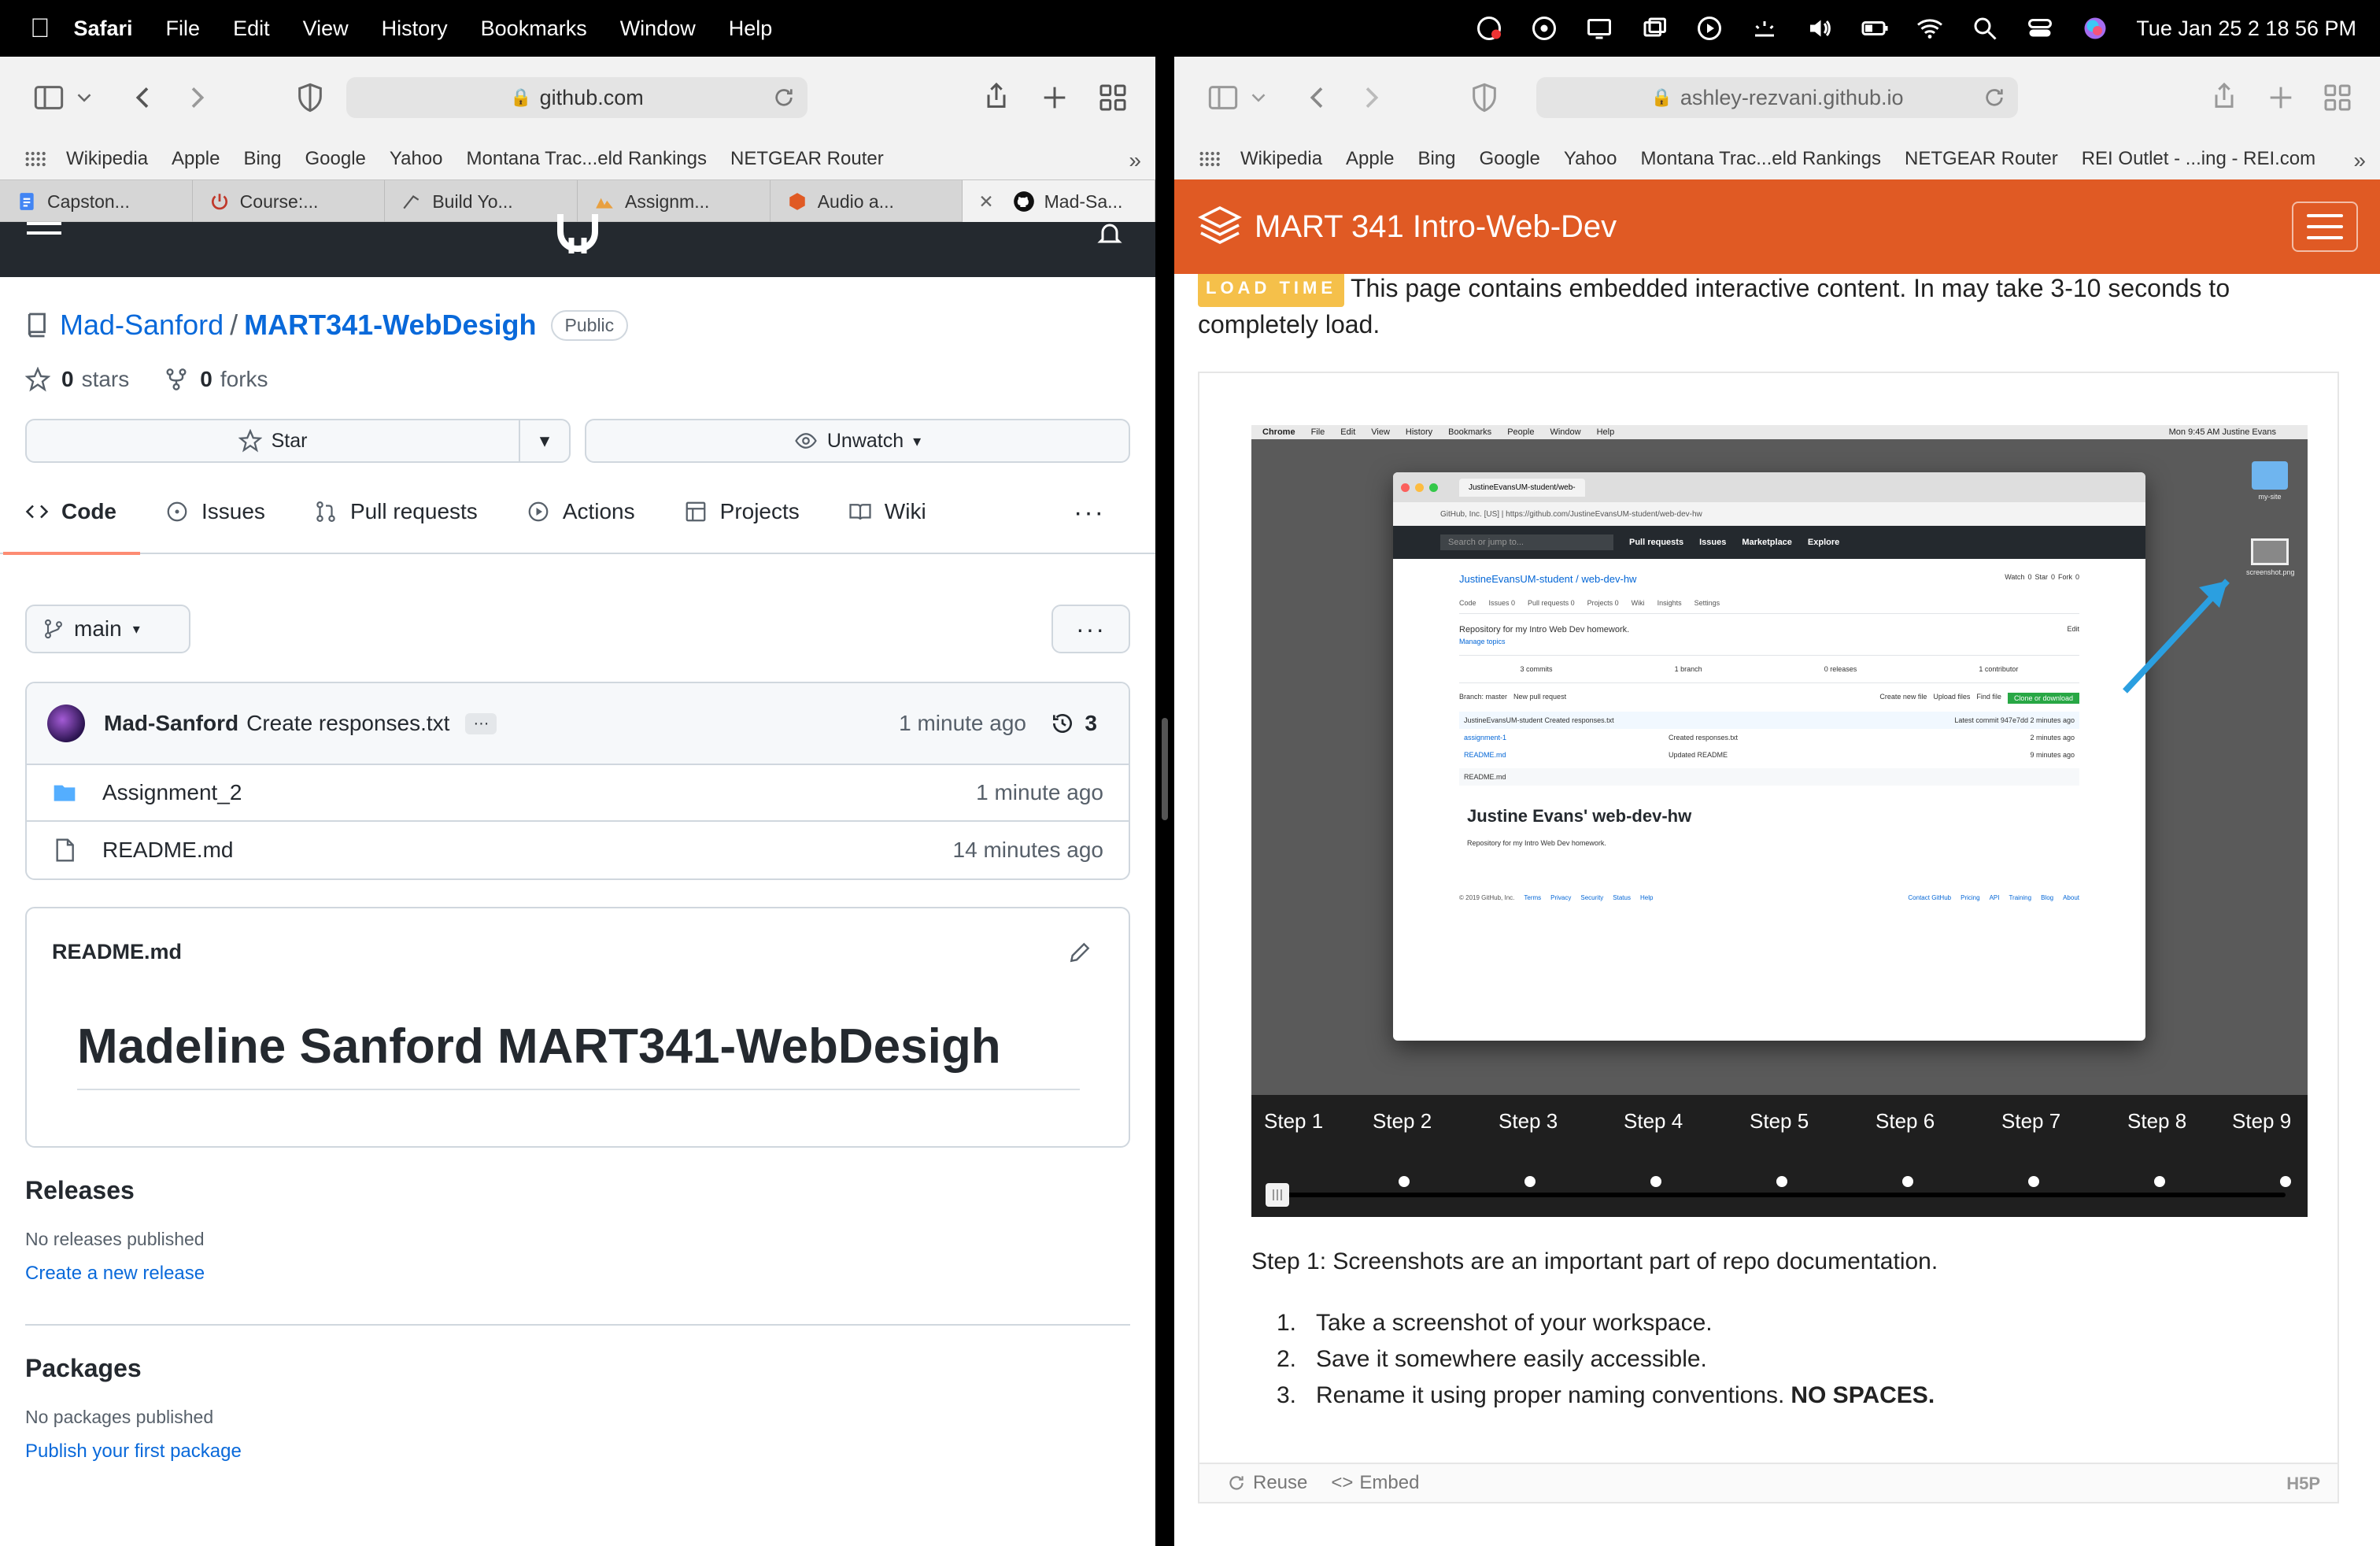 The height and width of the screenshot is (1546, 2380). Describe the element at coordinates (1709, 28) in the screenshot. I see `play-icon` at that location.